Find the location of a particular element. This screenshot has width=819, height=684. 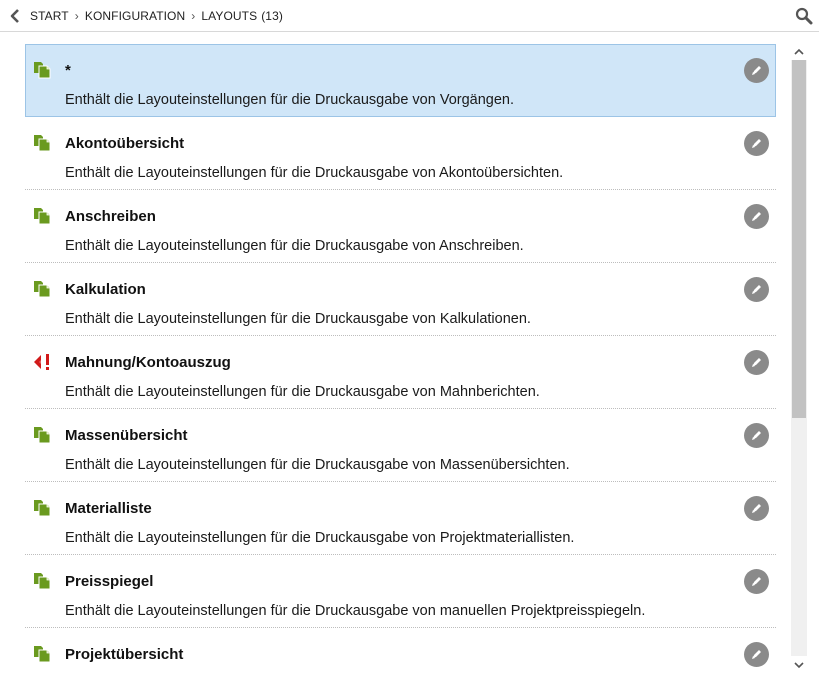

scroll-track is located at coordinates (799, 358).